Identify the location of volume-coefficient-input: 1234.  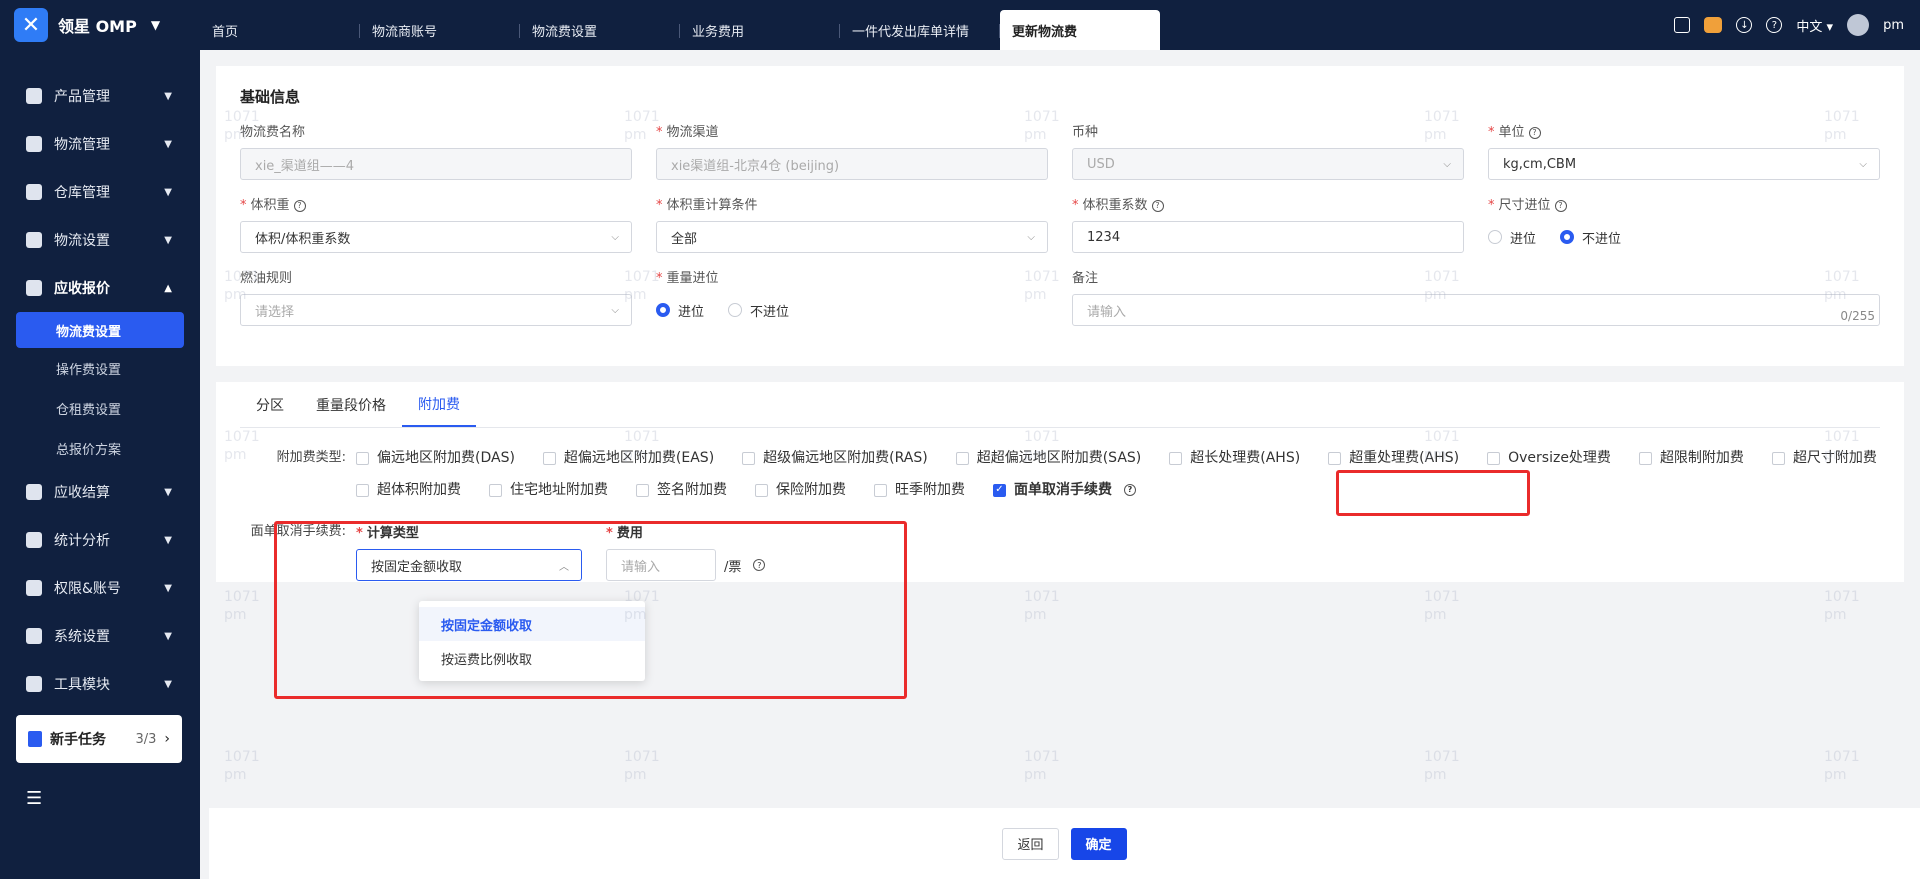
(1268, 237).